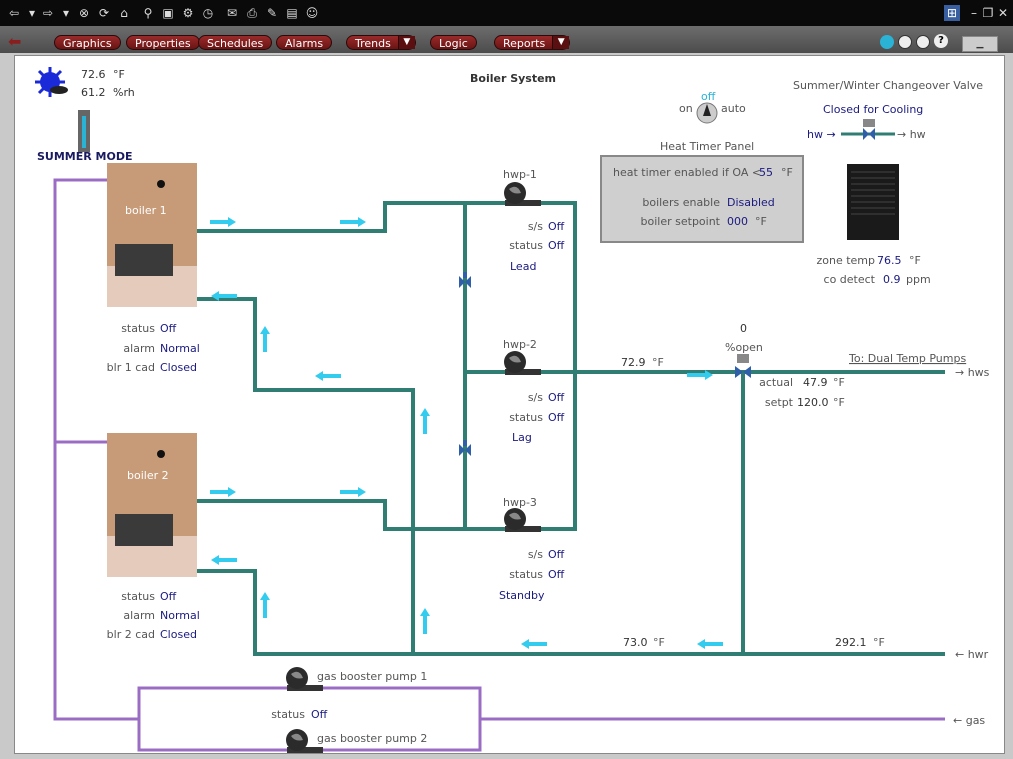  Describe the element at coordinates (532, 42) in the screenshot. I see `reports-button: Reports ▼` at that location.